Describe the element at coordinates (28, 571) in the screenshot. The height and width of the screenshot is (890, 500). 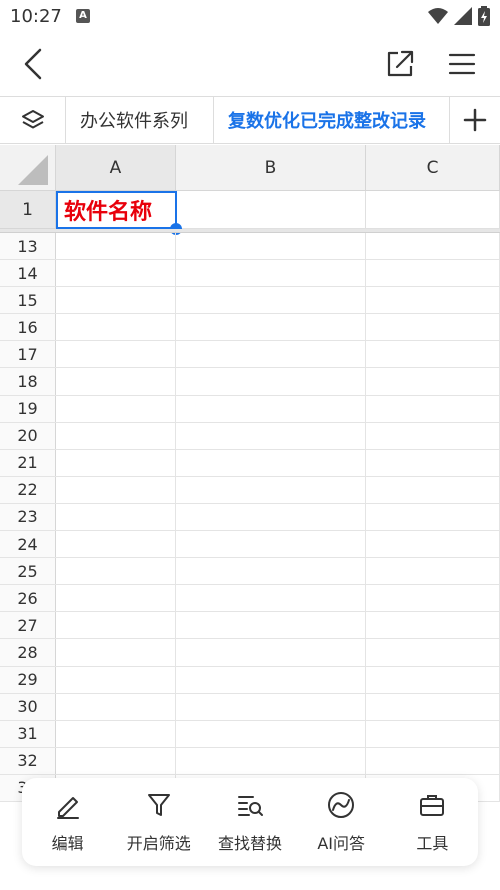
I see `row-header: 25` at that location.